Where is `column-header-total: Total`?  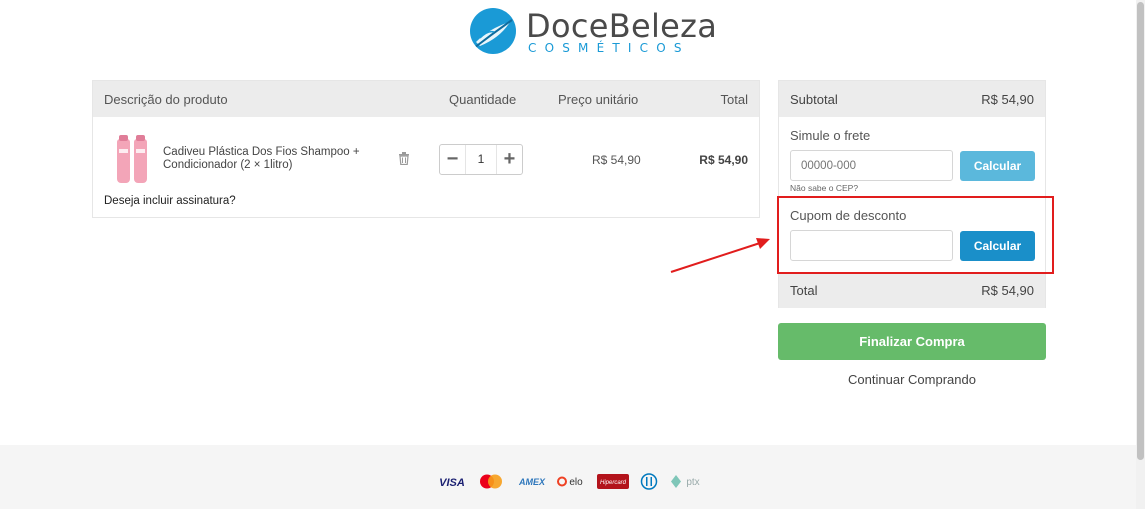 column-header-total: Total is located at coordinates (734, 99).